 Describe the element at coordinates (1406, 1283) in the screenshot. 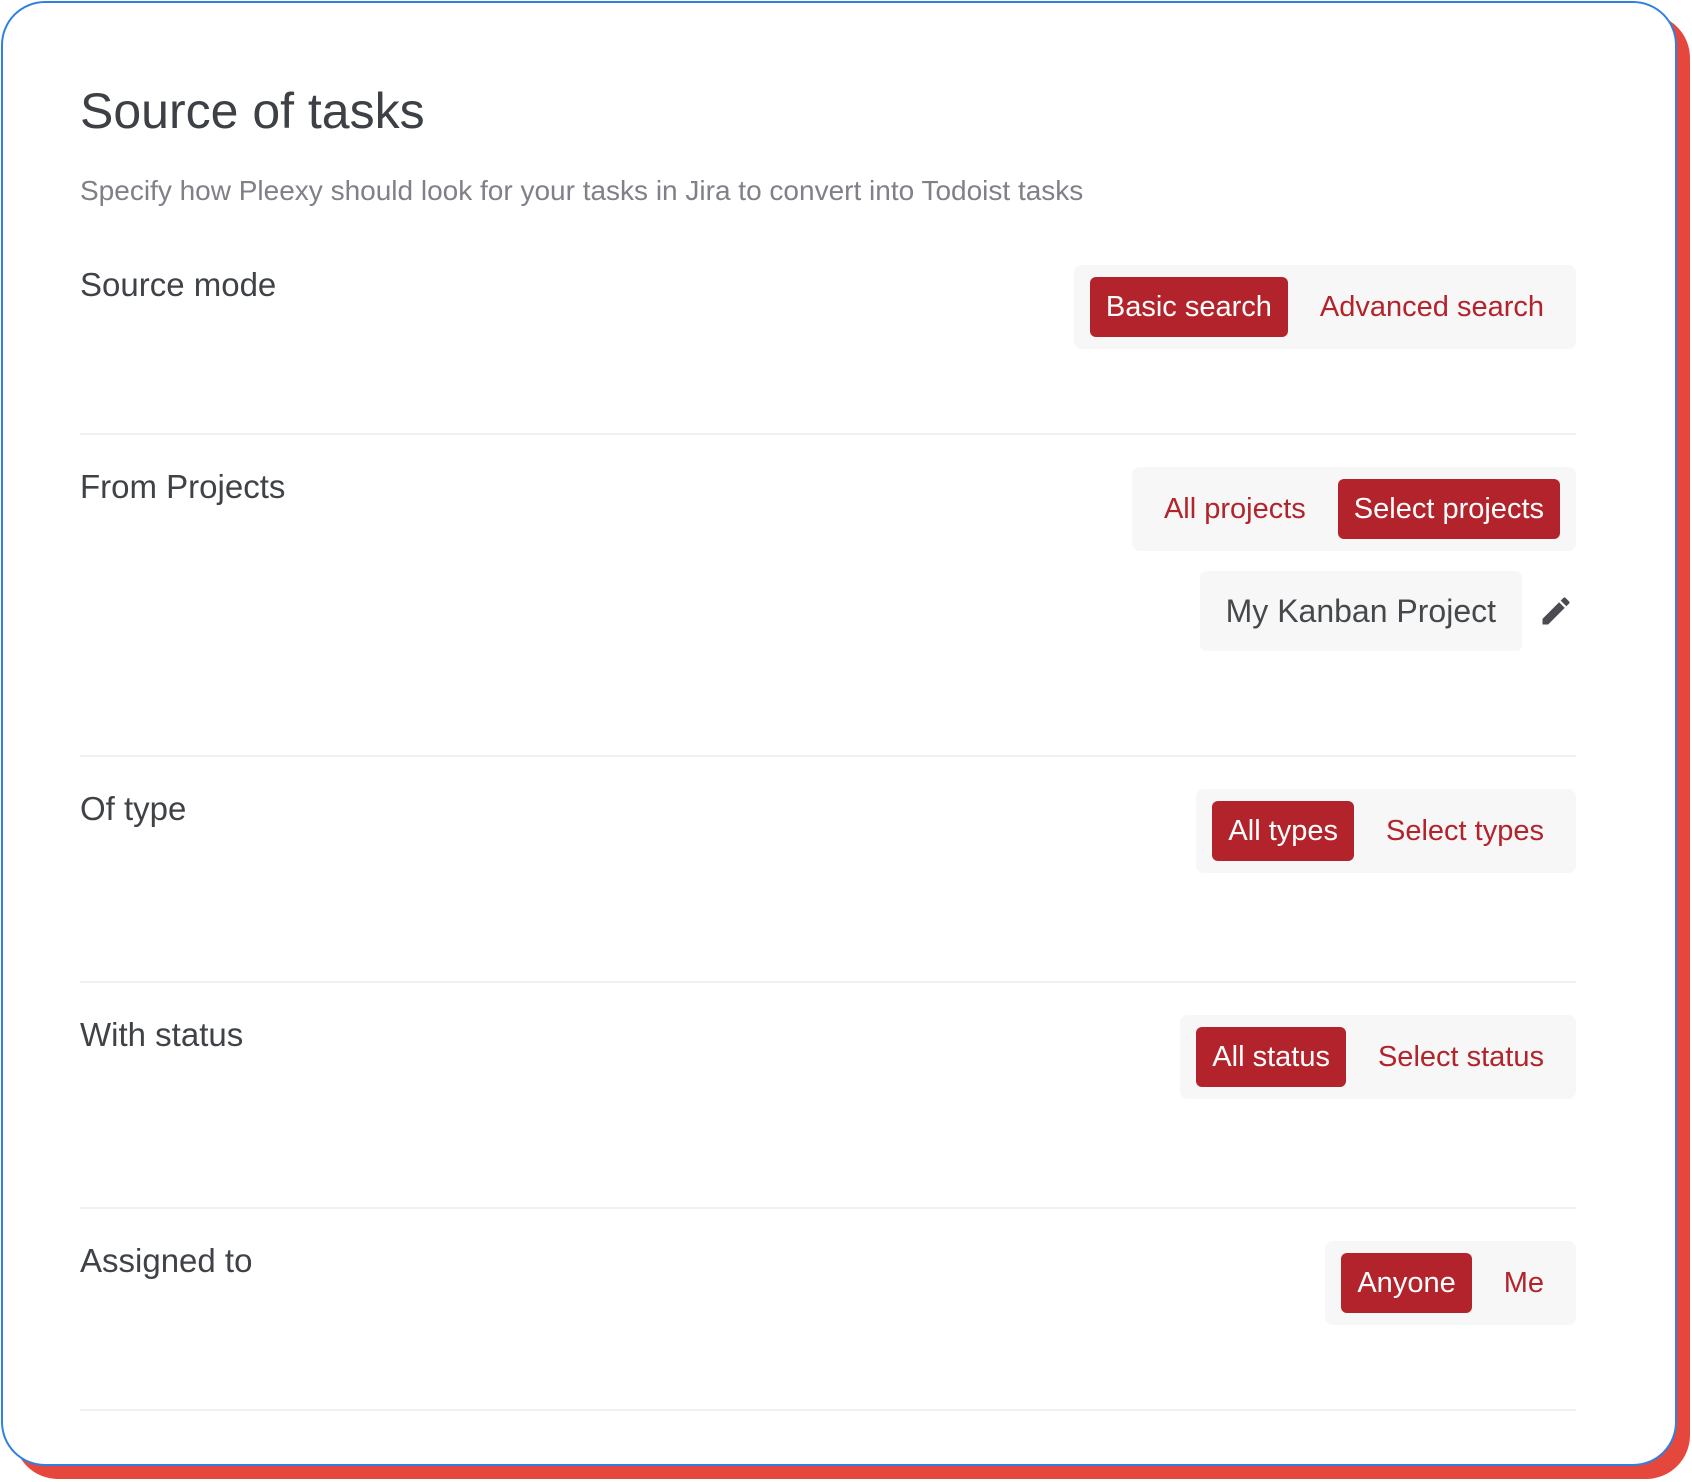

I see `anyone-option: Anyone` at that location.